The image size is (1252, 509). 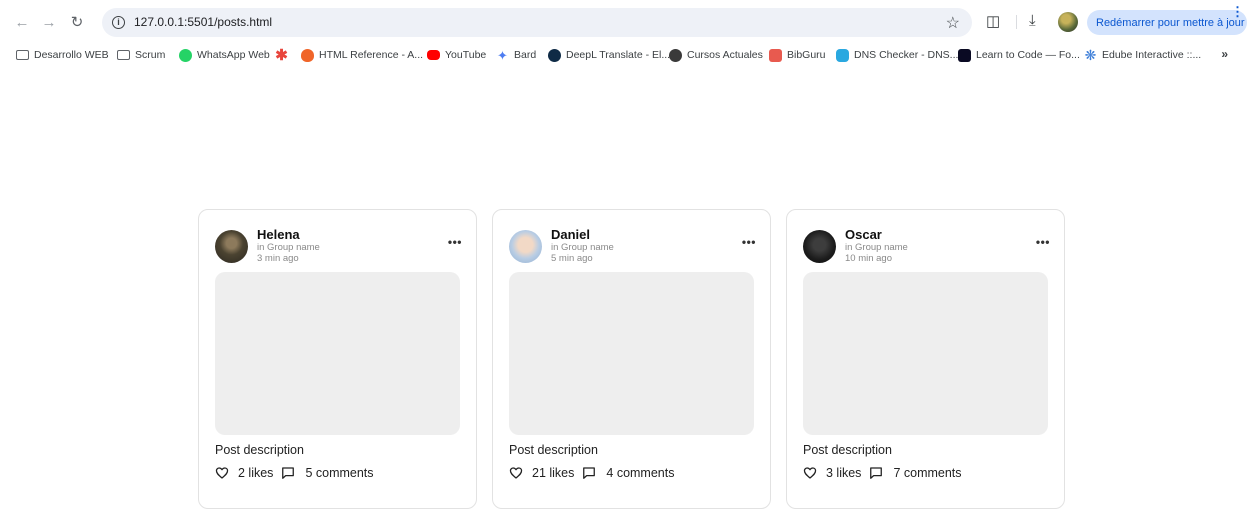 What do you see at coordinates (863, 234) in the screenshot?
I see `author-name: Oscar` at bounding box center [863, 234].